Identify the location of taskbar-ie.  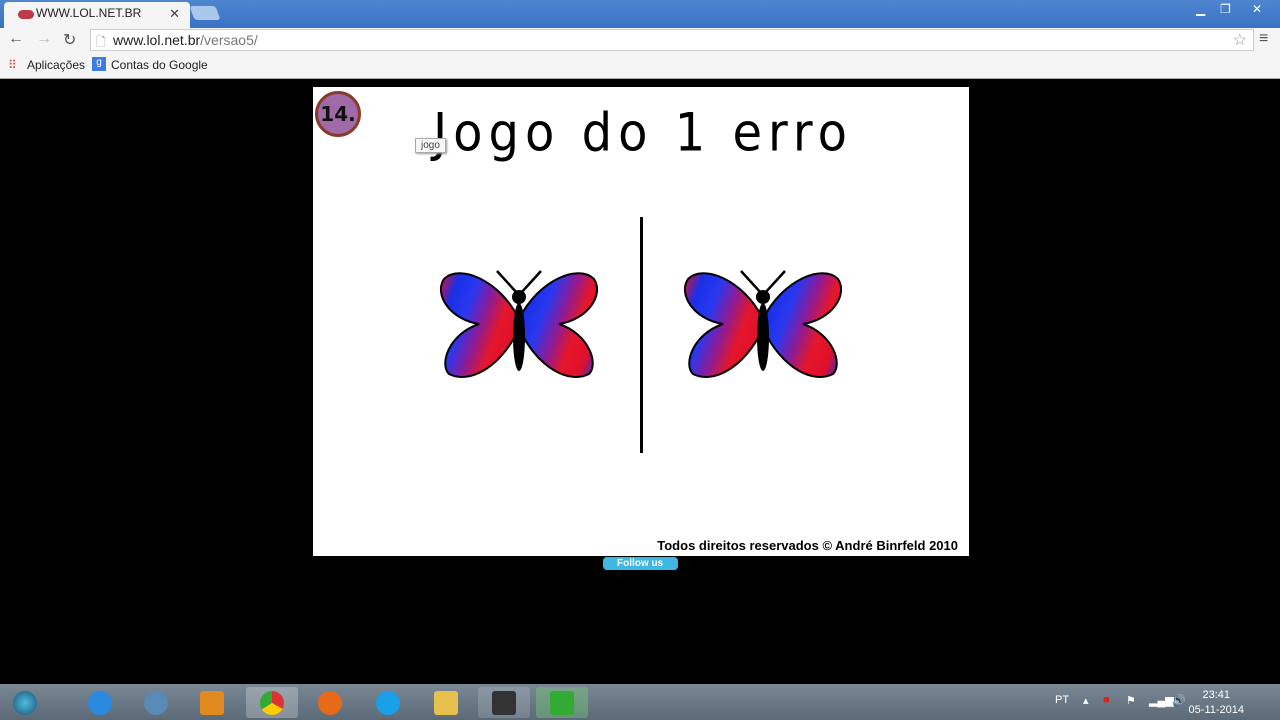
(100, 702).